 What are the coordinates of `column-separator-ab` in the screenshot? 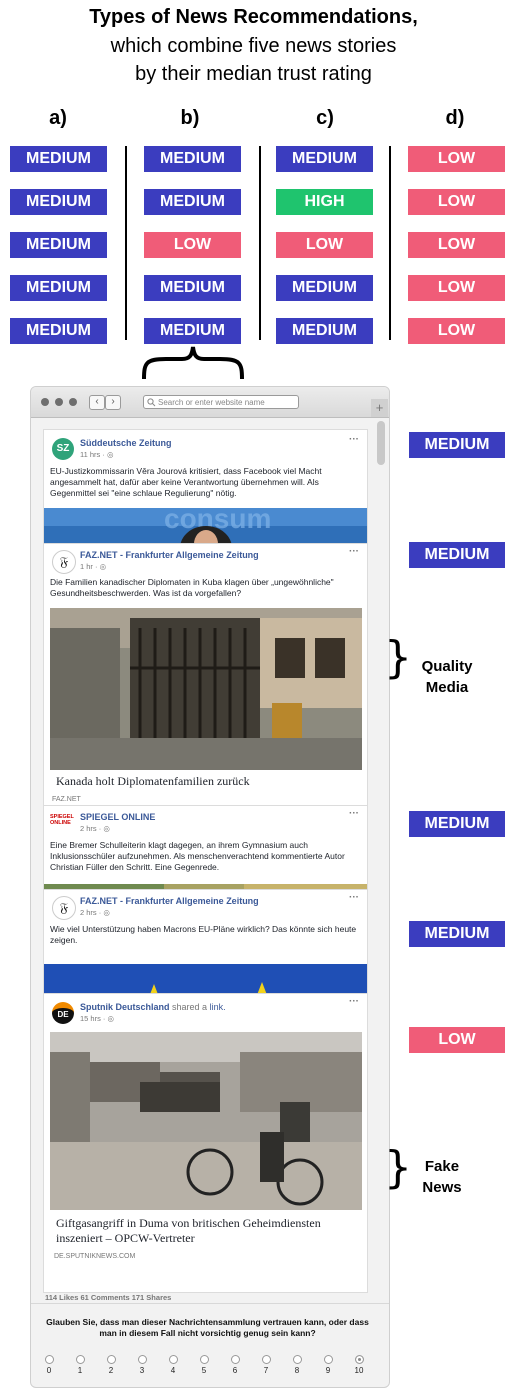 It's located at (126, 243).